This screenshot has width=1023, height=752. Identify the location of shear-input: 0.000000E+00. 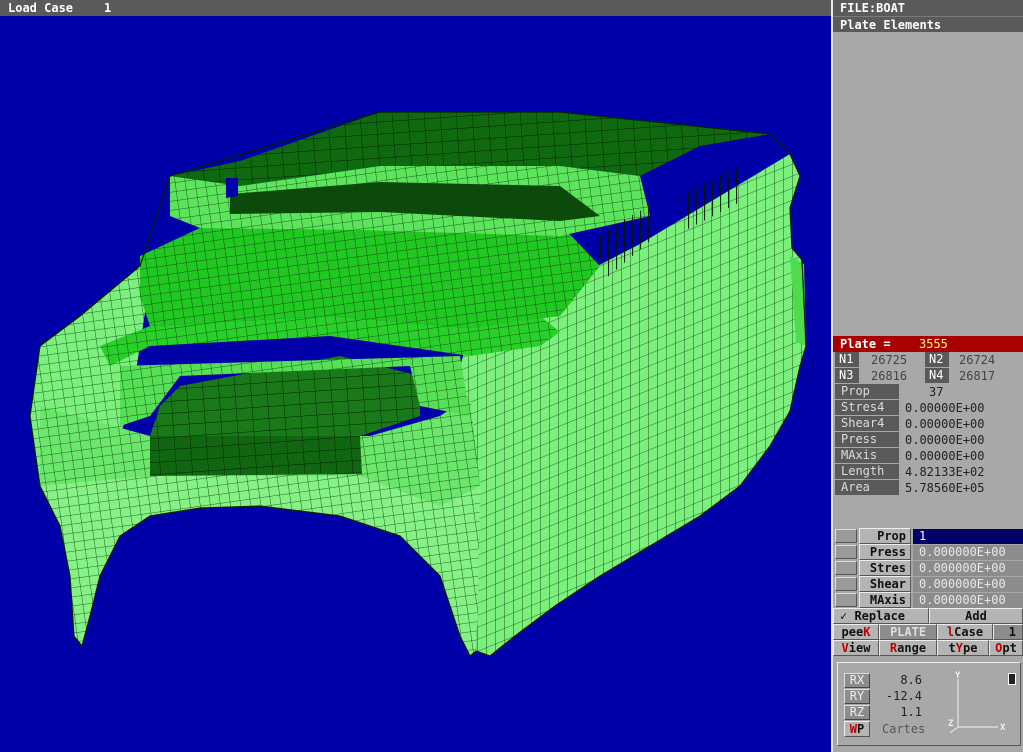
(968, 584).